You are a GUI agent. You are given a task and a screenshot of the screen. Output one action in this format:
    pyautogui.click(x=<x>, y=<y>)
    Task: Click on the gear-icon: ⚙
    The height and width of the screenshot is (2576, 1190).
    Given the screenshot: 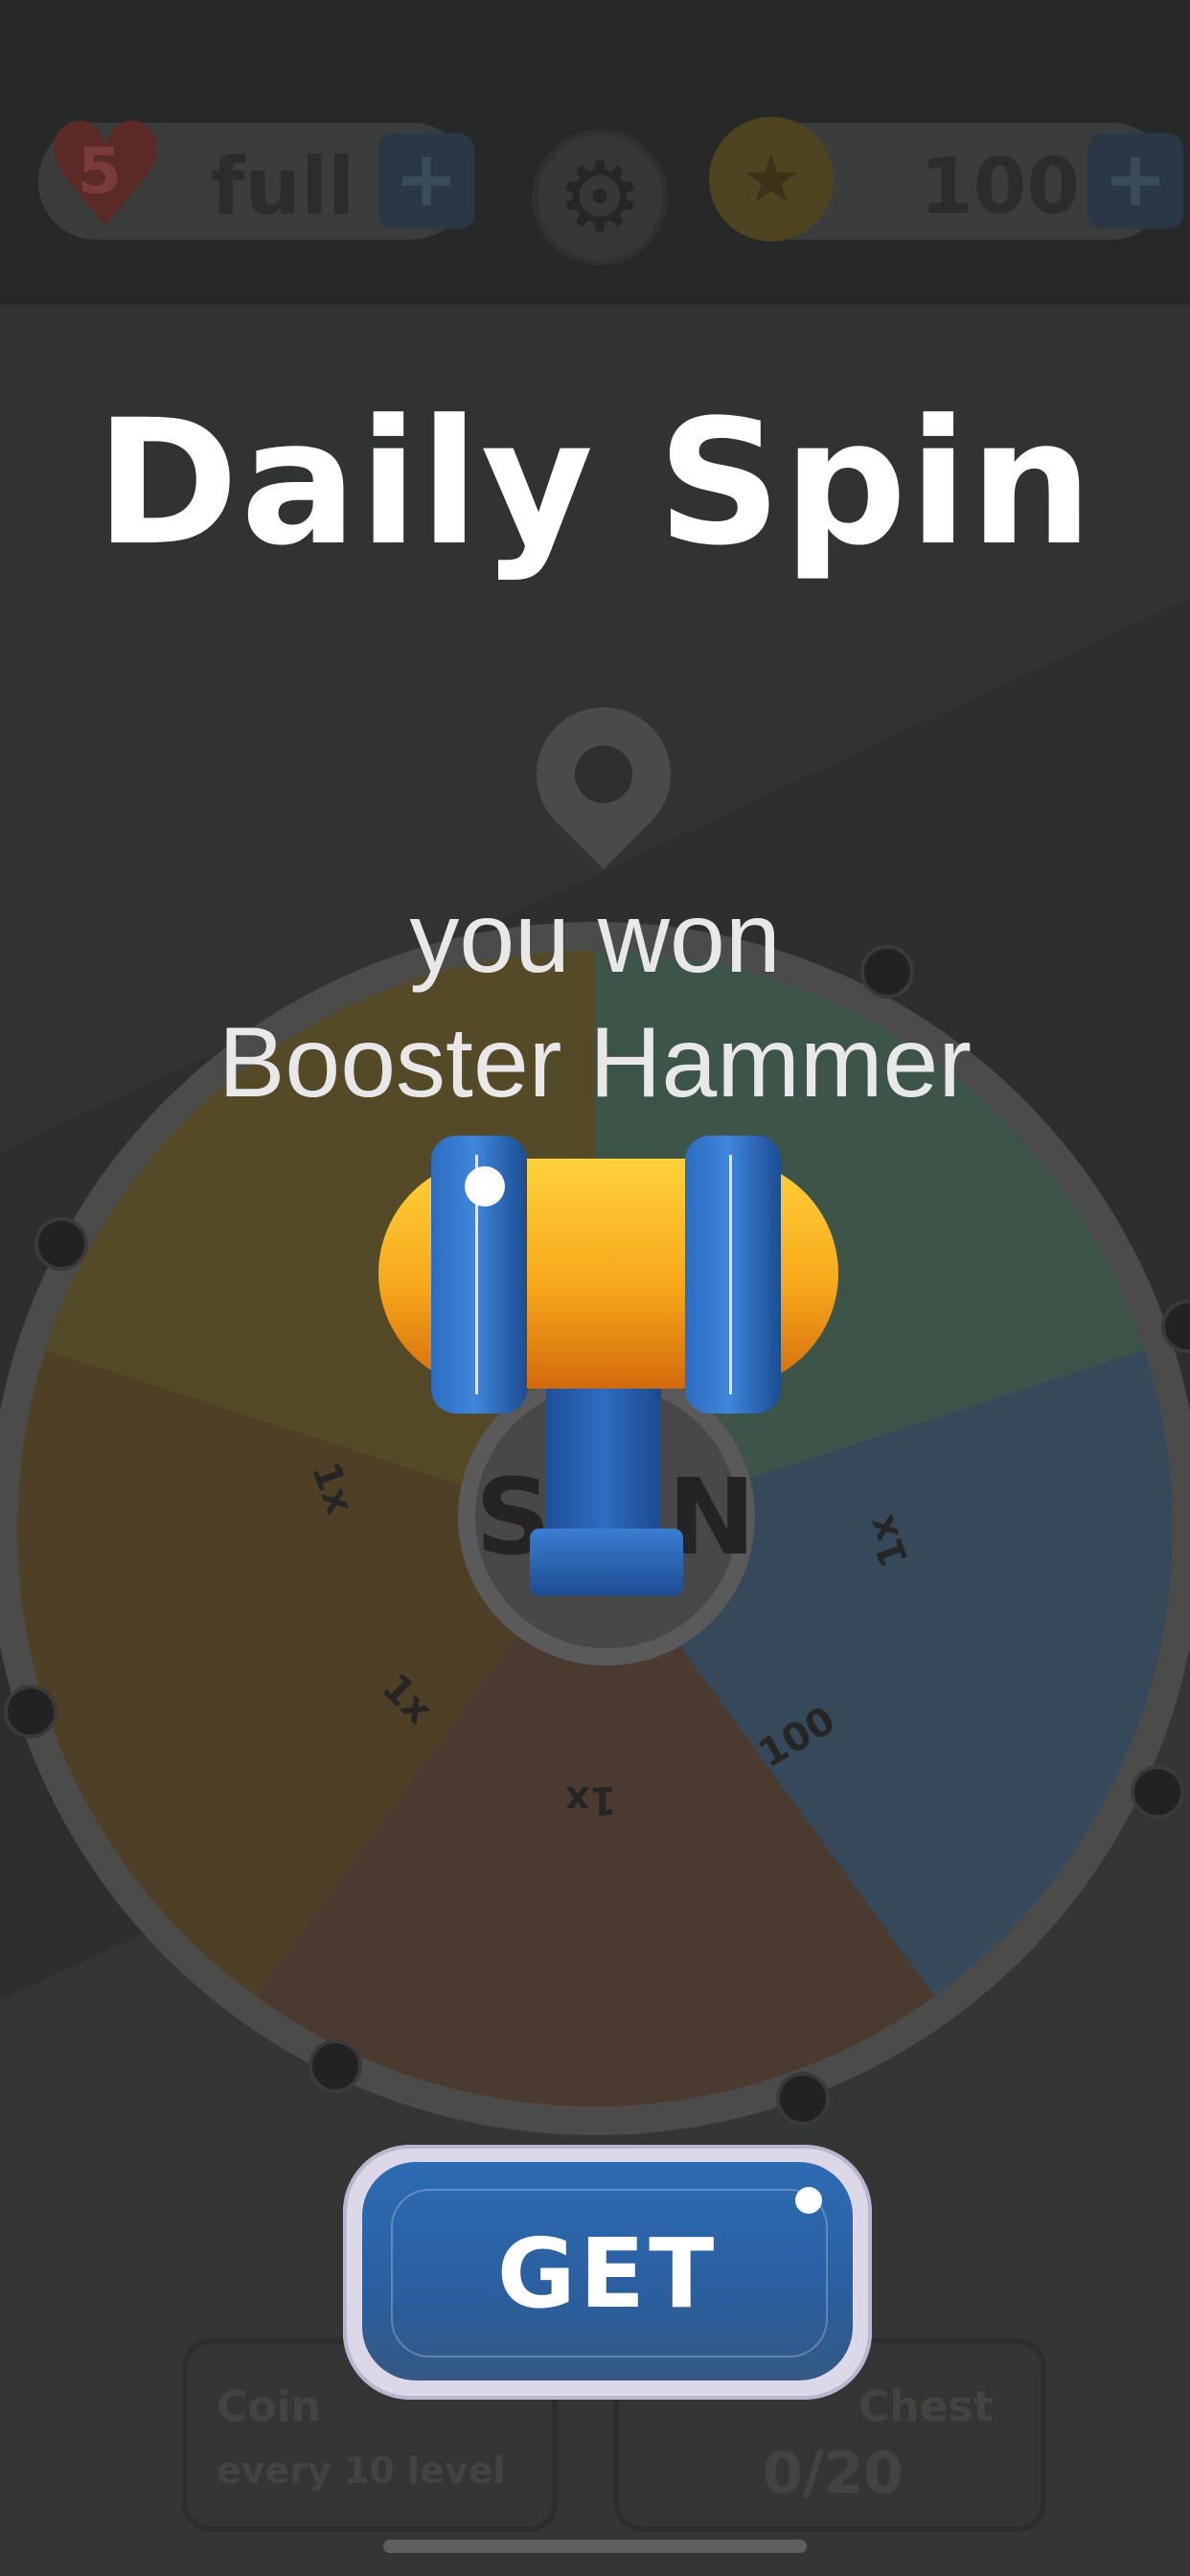 What is the action you would take?
    pyautogui.click(x=600, y=197)
    